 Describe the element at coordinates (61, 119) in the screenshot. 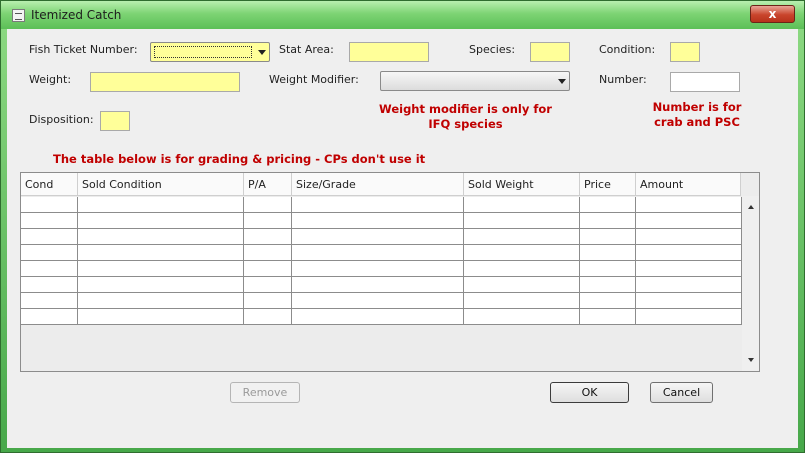

I see `disposition-label: Disposition:` at that location.